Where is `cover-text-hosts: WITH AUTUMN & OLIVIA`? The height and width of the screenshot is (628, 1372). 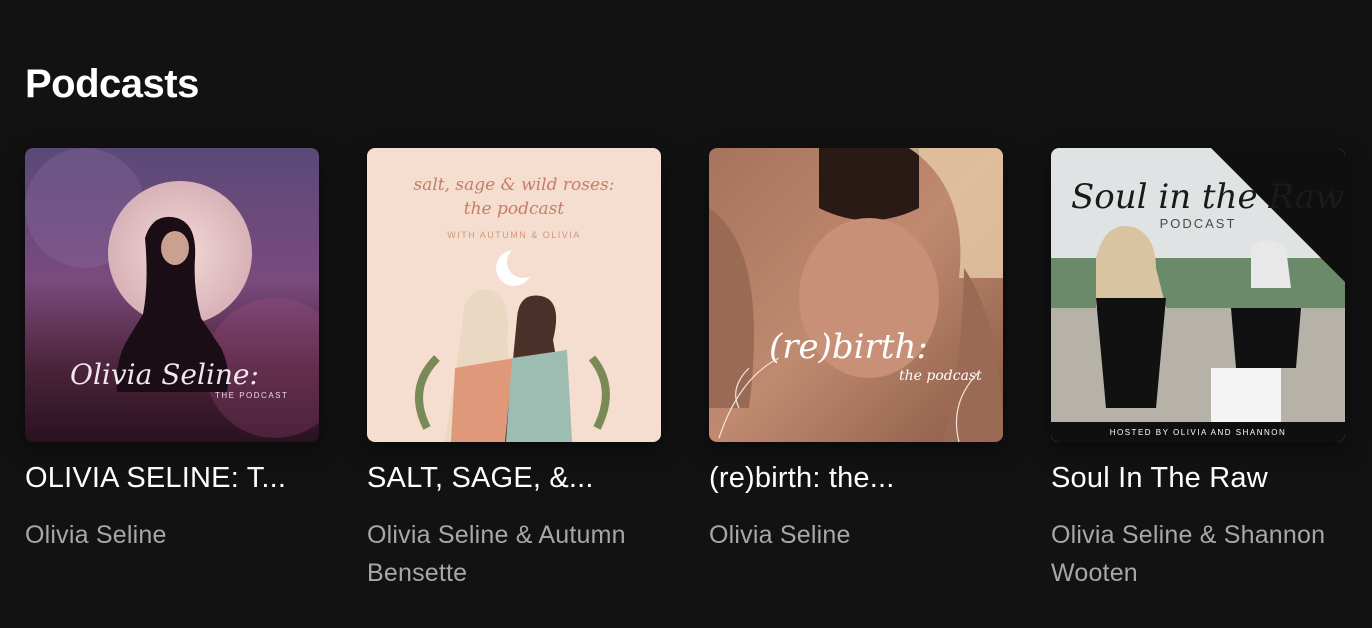
cover-text-hosts: WITH AUTUMN & OLIVIA is located at coordinates (514, 235).